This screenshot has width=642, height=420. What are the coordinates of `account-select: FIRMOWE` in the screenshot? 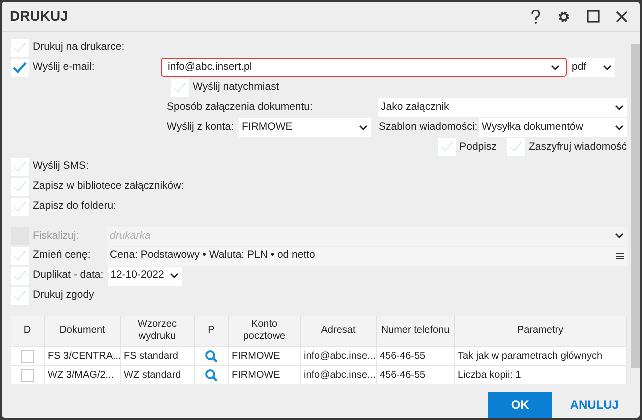 It's located at (305, 127).